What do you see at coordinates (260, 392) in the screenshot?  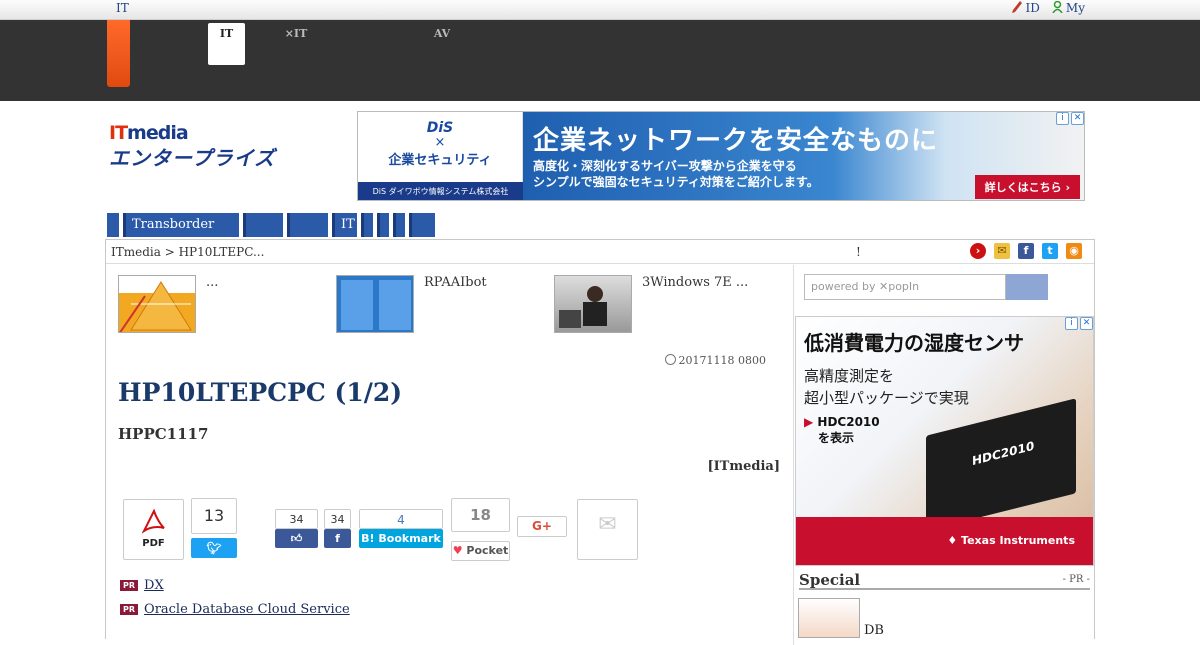 I see `article-title: HP10LTEPCPC (1/2)` at bounding box center [260, 392].